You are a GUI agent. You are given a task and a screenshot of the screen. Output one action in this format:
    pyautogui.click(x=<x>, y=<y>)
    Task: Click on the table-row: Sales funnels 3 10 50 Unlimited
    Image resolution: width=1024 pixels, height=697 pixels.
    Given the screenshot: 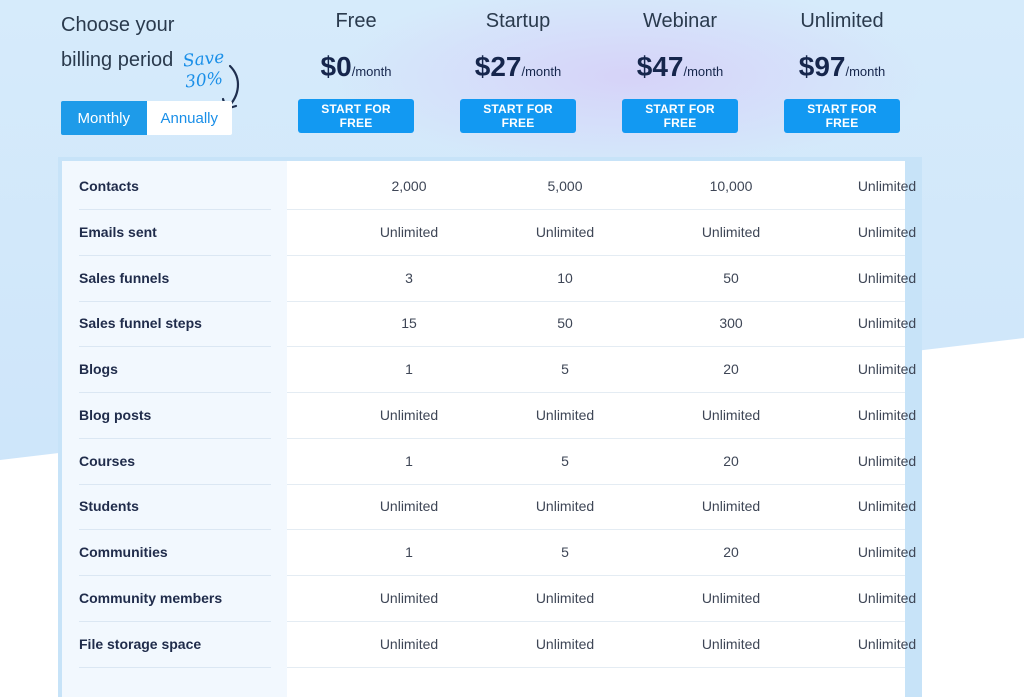 What is the action you would take?
    pyautogui.click(x=490, y=279)
    